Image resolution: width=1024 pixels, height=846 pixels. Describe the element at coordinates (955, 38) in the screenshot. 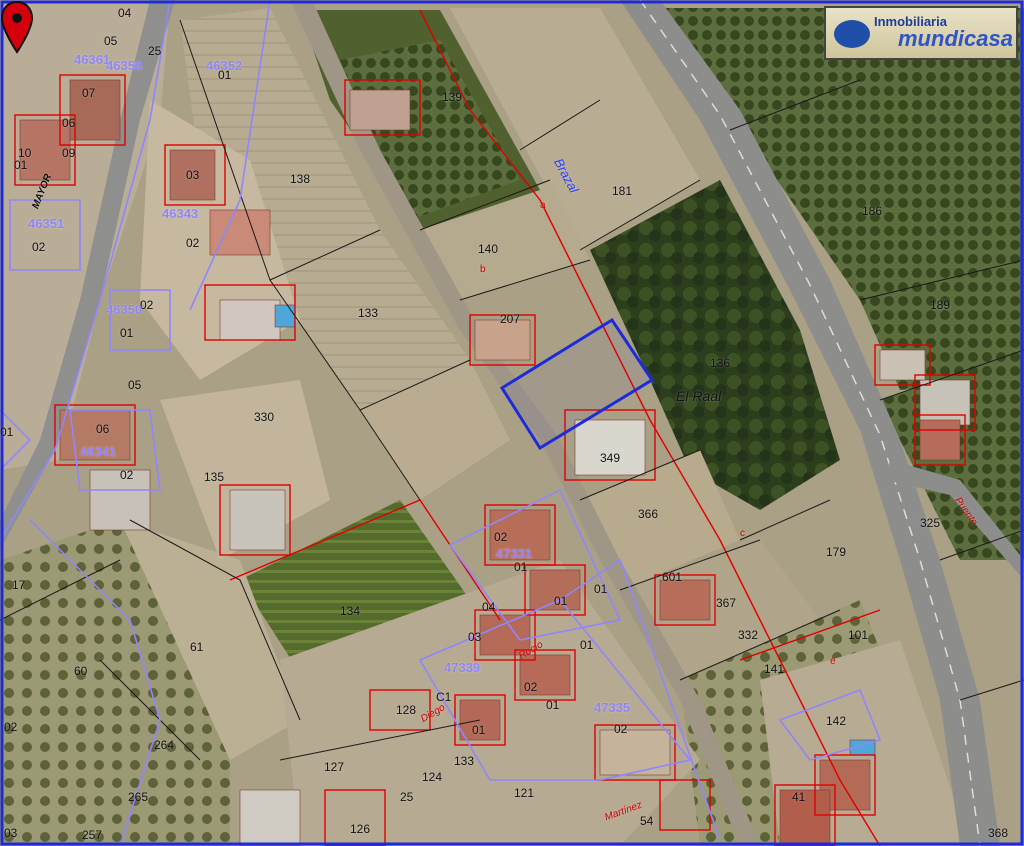

I see `brand-main-text: mundicasa` at that location.